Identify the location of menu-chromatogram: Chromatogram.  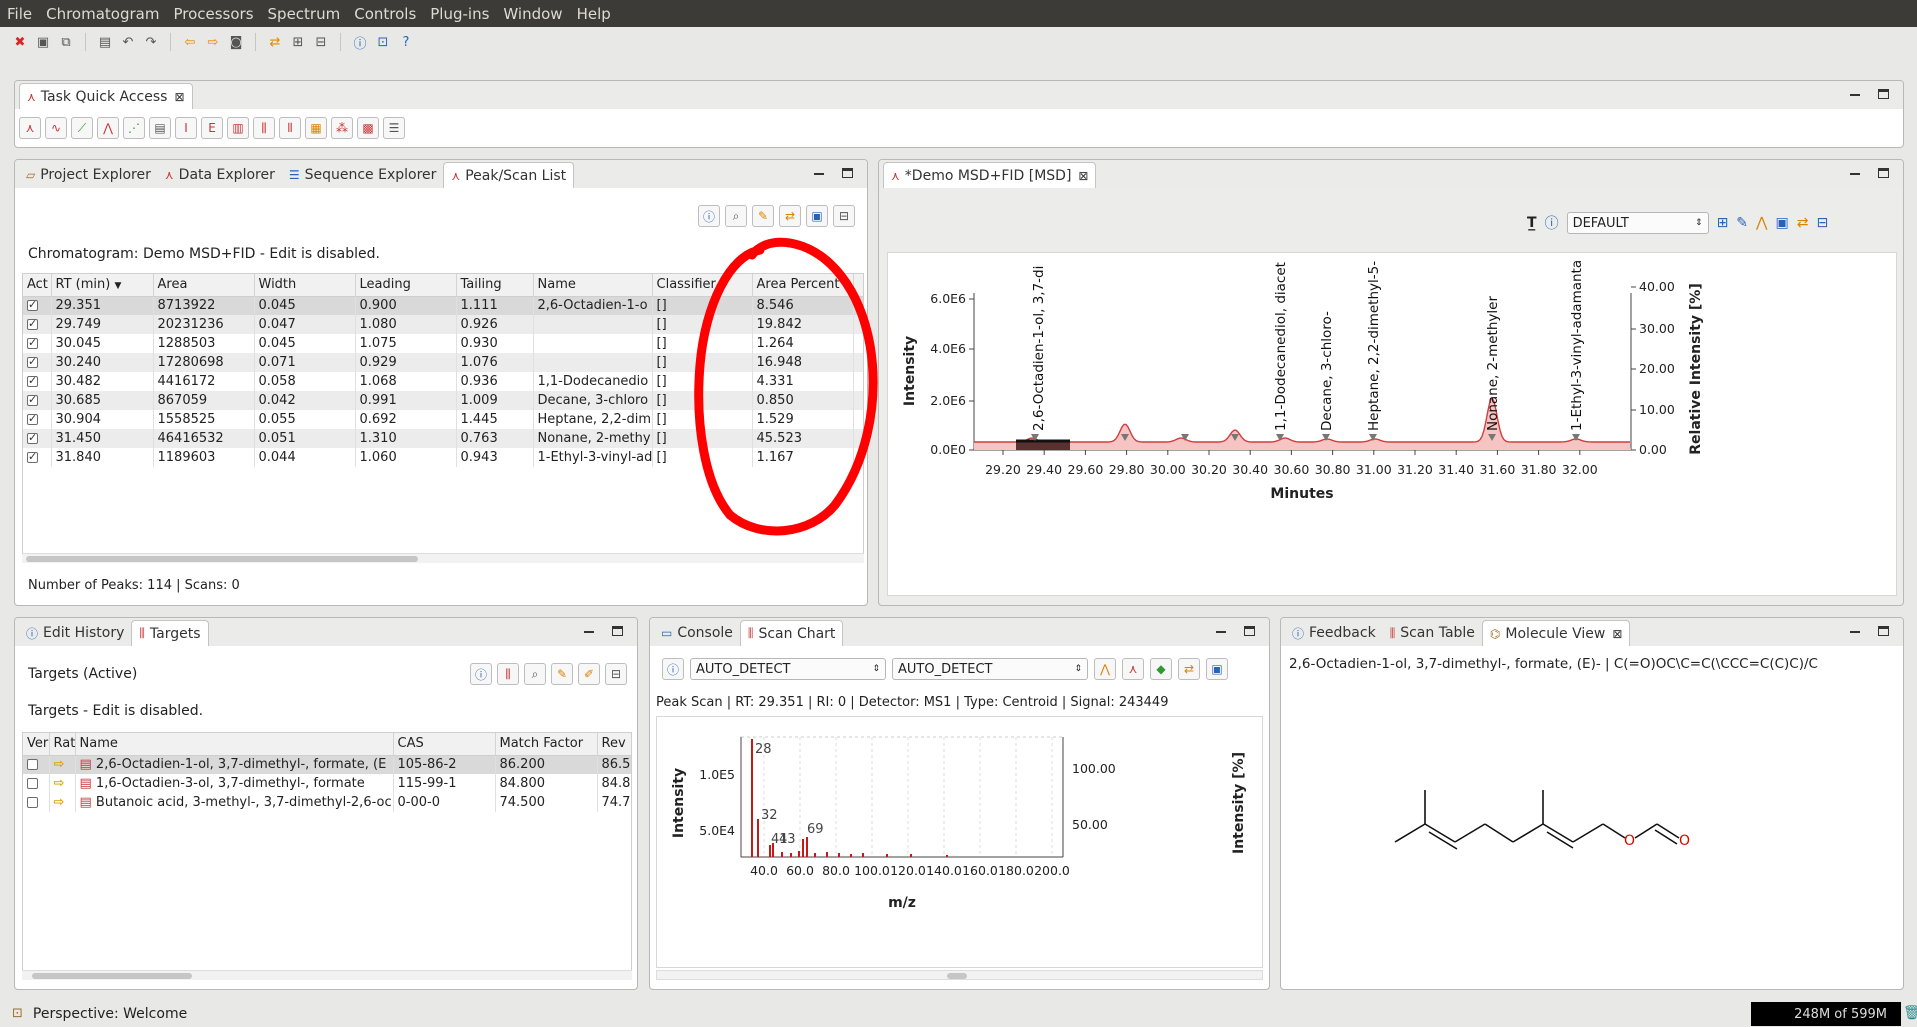
(102, 14).